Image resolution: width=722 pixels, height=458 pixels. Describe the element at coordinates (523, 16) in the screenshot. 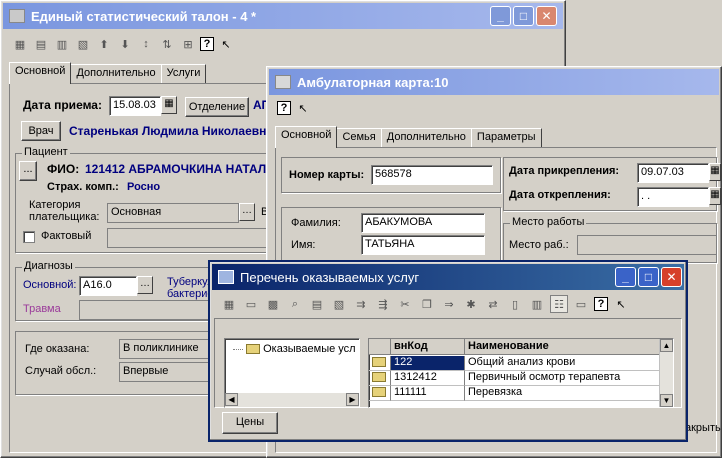

I see `maximize-button: □` at that location.